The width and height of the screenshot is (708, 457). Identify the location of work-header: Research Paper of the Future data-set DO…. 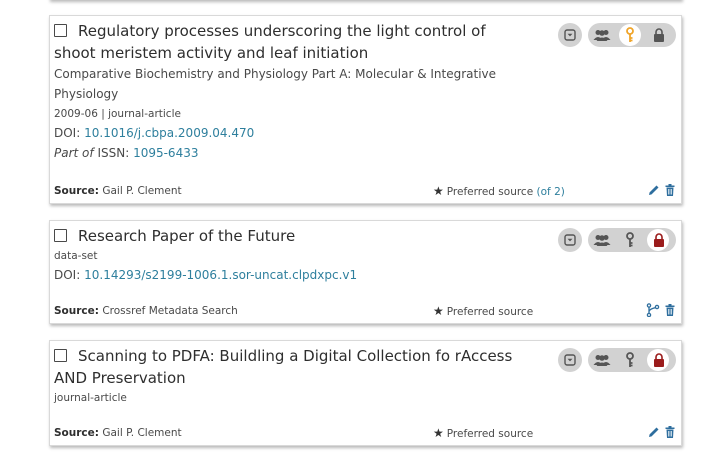
(289, 255).